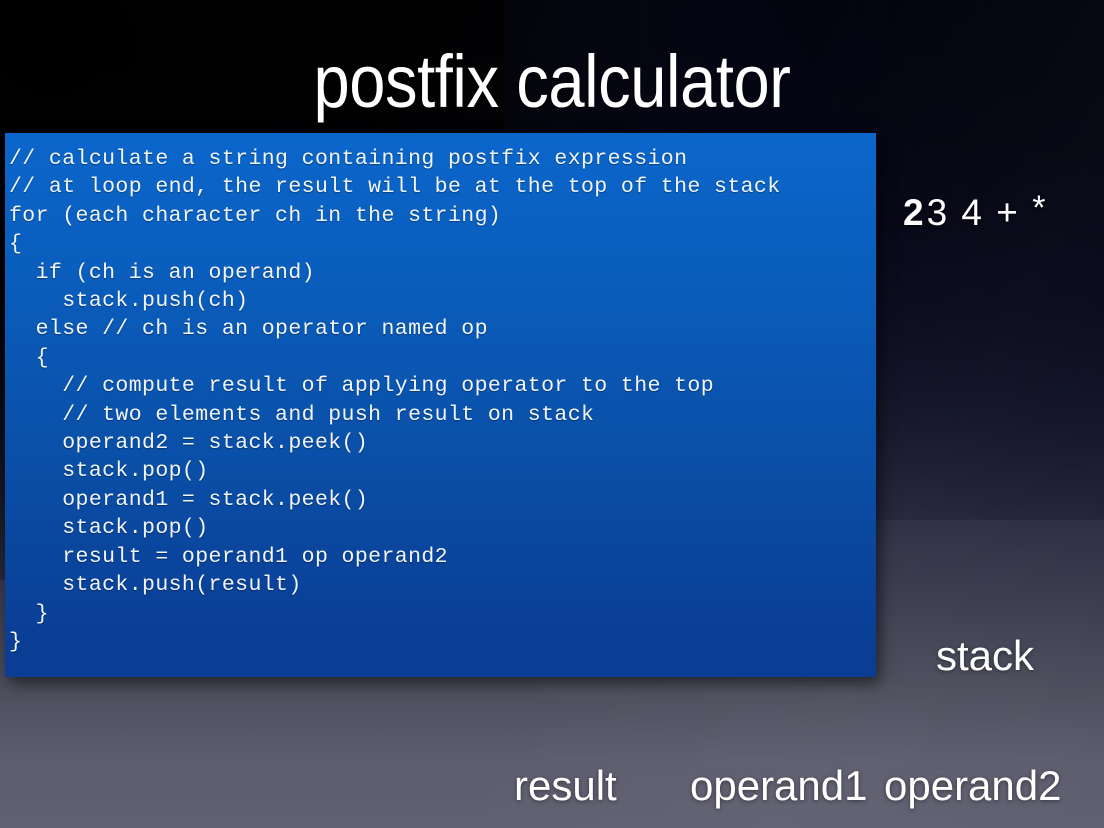  I want to click on expression-last-token: *, so click(1040, 208).